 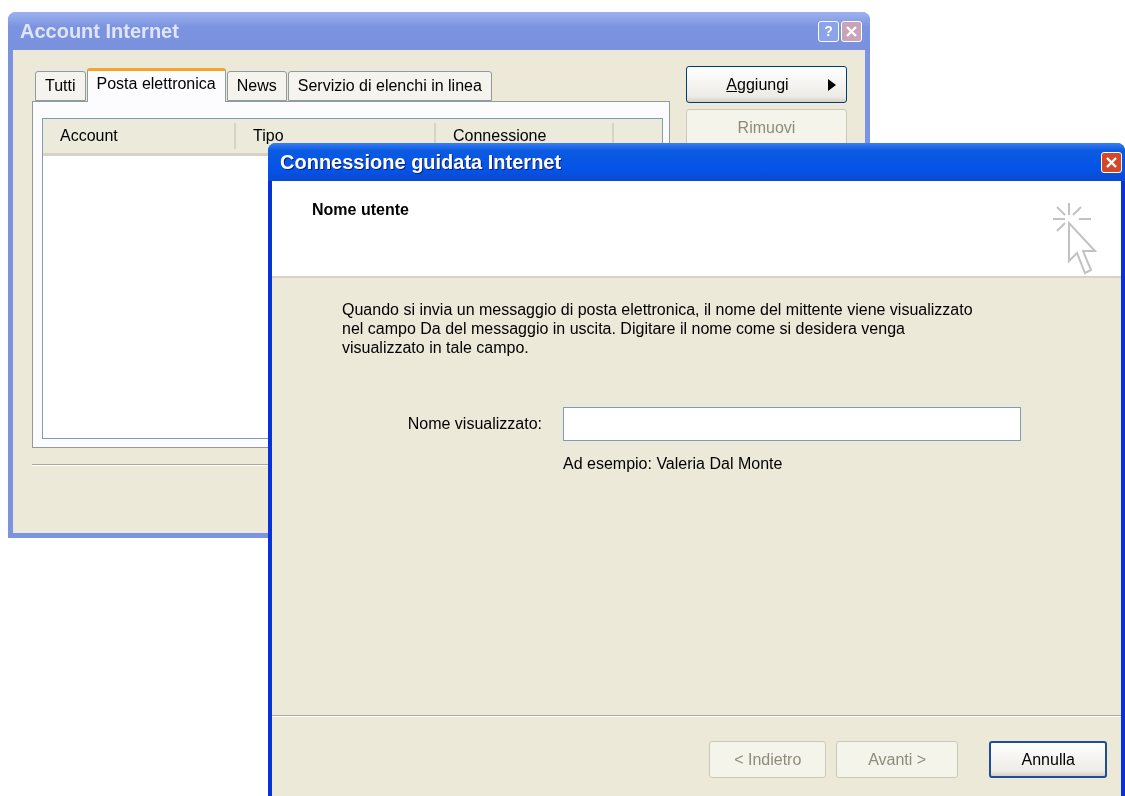 What do you see at coordinates (792, 424) in the screenshot?
I see `input-field` at bounding box center [792, 424].